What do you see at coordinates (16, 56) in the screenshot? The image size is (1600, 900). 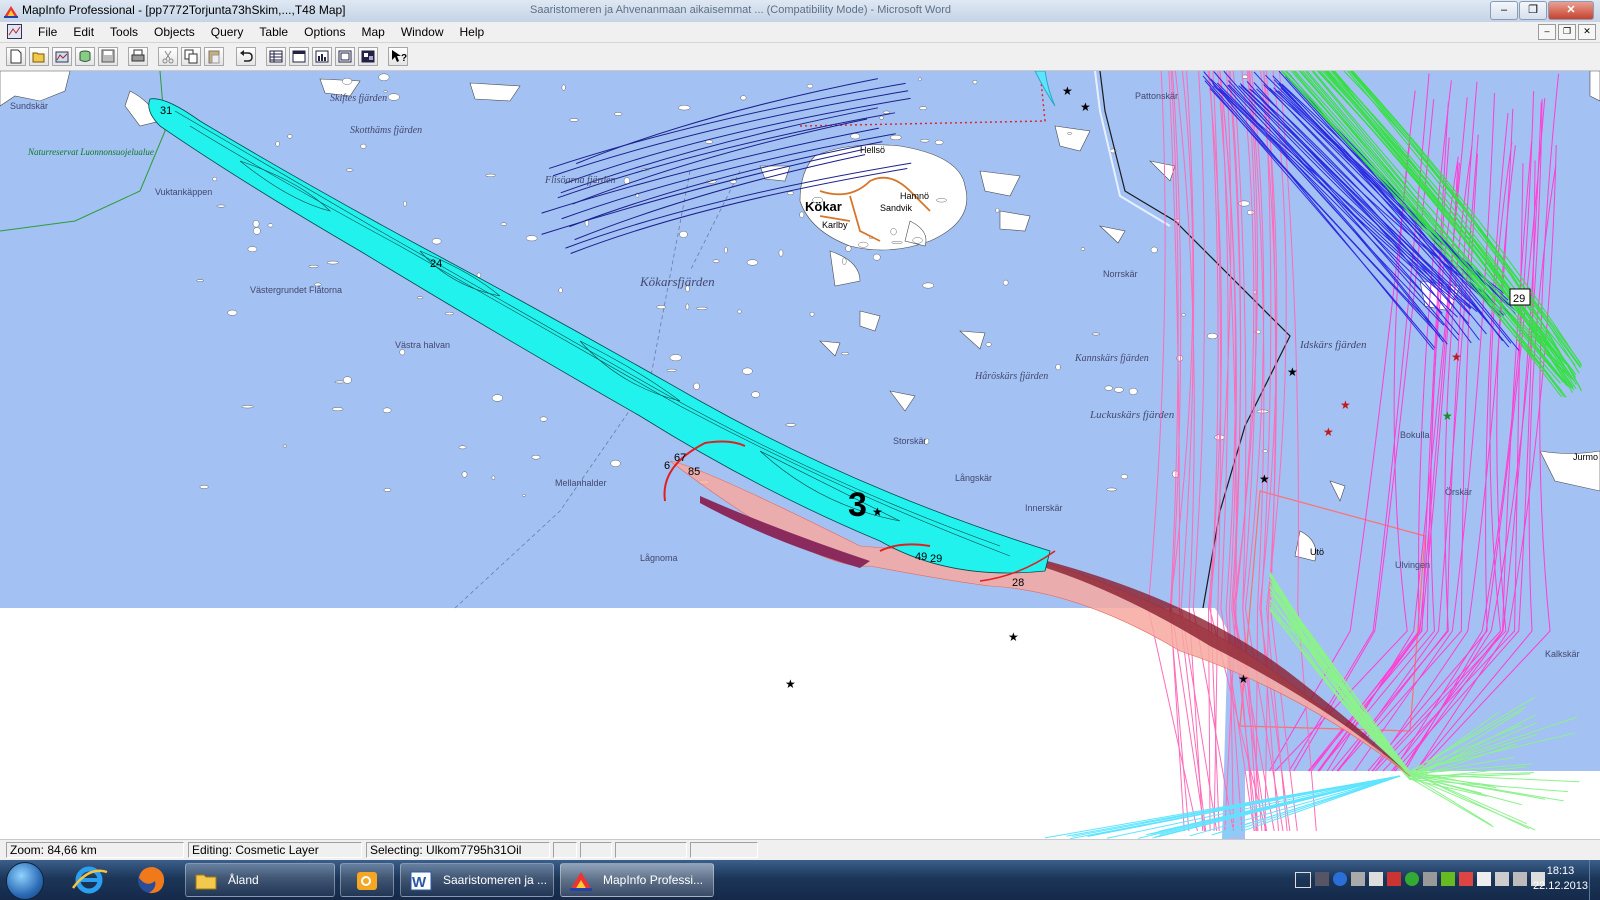 I see `new-button` at bounding box center [16, 56].